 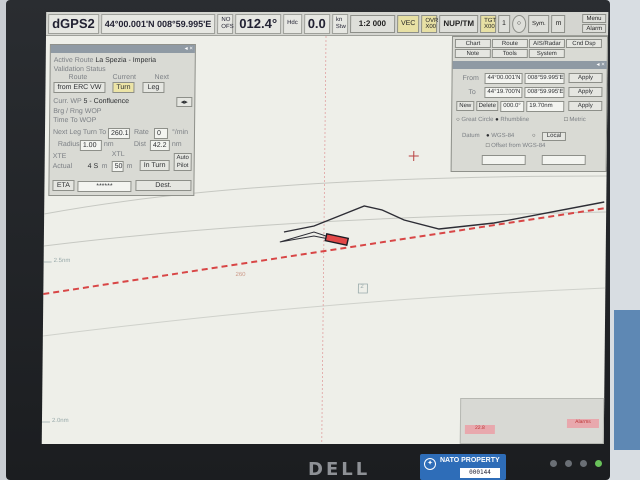 I want to click on dist-unit: nm, so click(x=176, y=144).